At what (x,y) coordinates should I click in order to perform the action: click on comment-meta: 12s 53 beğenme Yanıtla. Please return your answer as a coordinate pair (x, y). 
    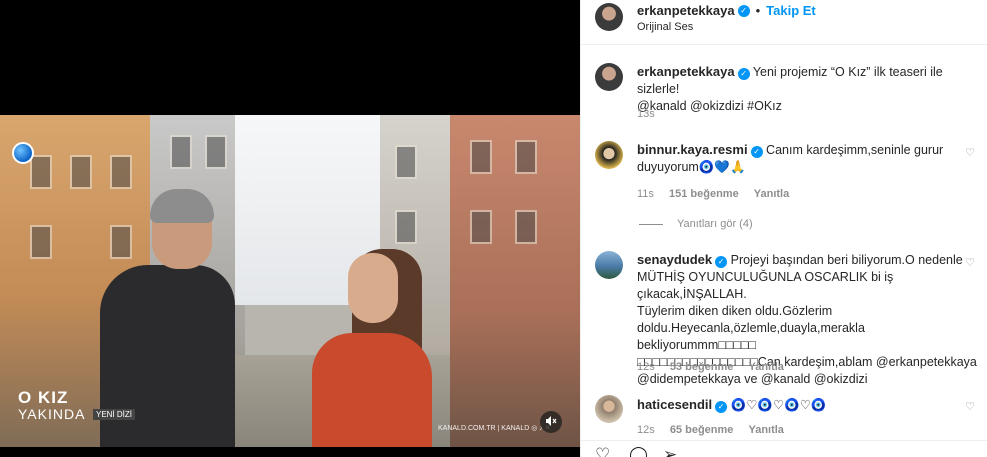
    Looking at the image, I should click on (710, 367).